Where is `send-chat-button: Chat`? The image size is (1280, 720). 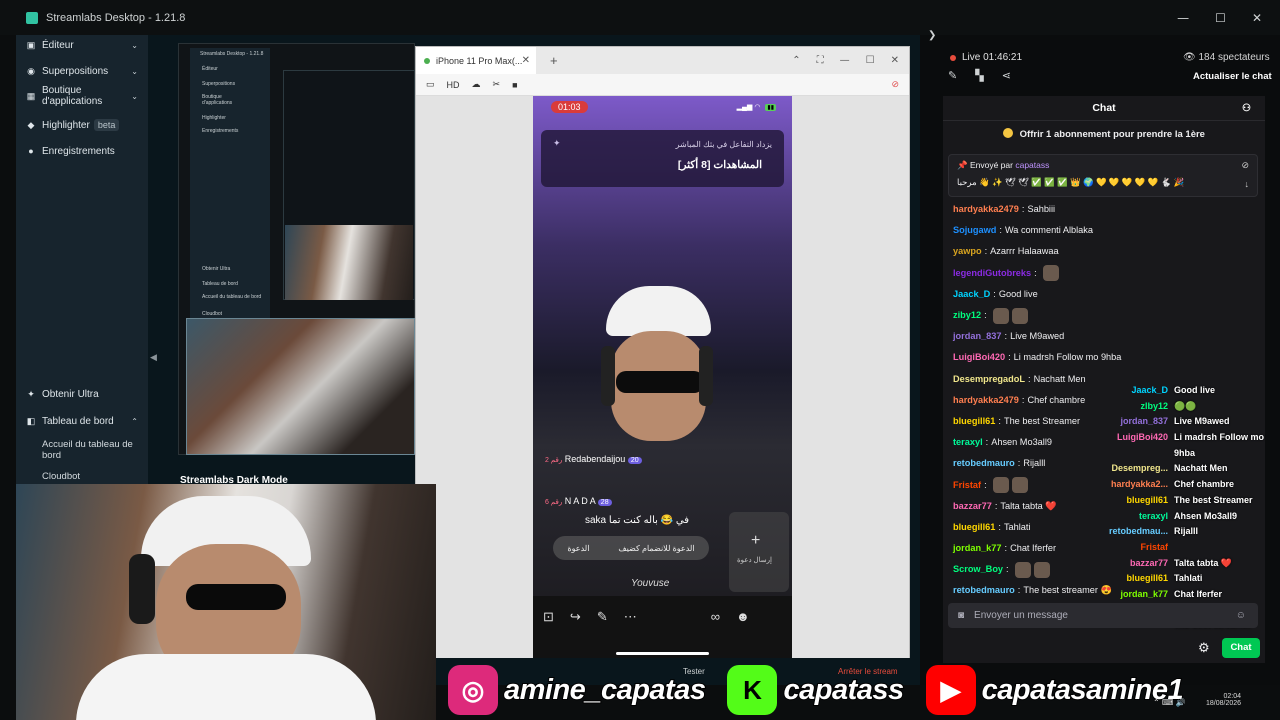 send-chat-button: Chat is located at coordinates (1241, 648).